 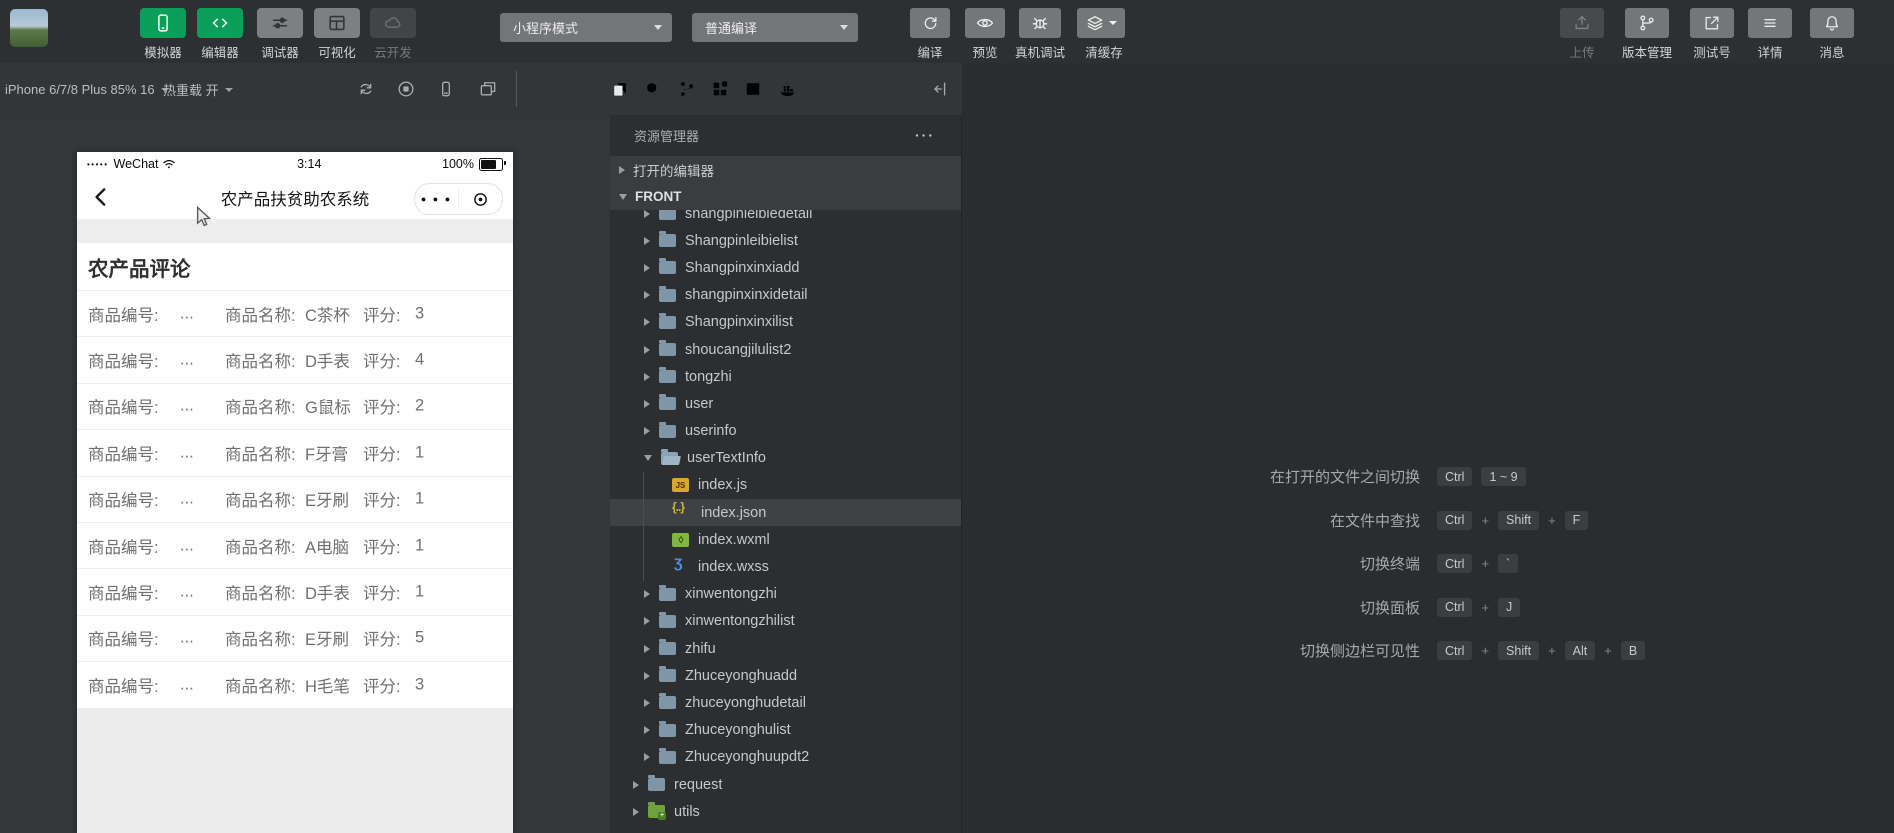 What do you see at coordinates (446, 89) in the screenshot?
I see `device-frame-icon` at bounding box center [446, 89].